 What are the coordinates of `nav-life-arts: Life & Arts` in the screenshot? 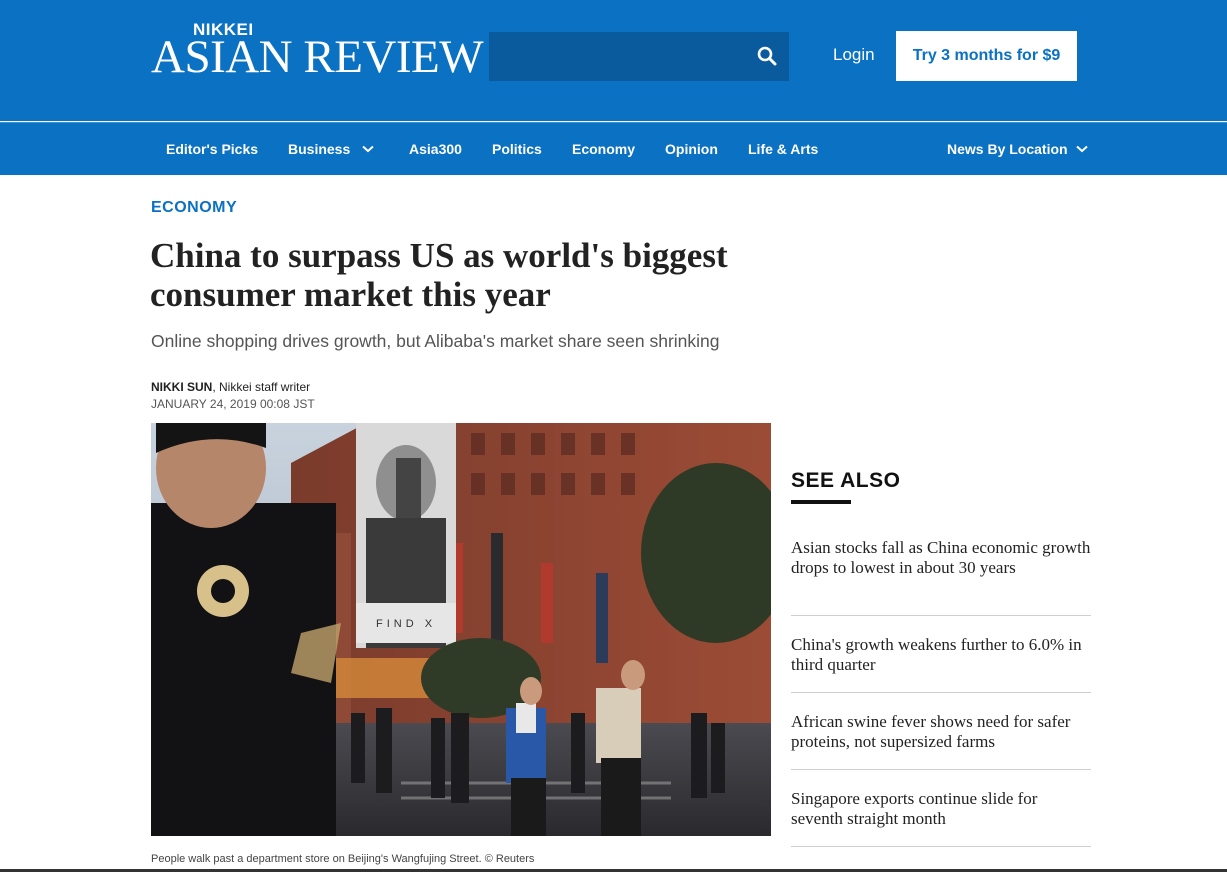 It's located at (783, 149).